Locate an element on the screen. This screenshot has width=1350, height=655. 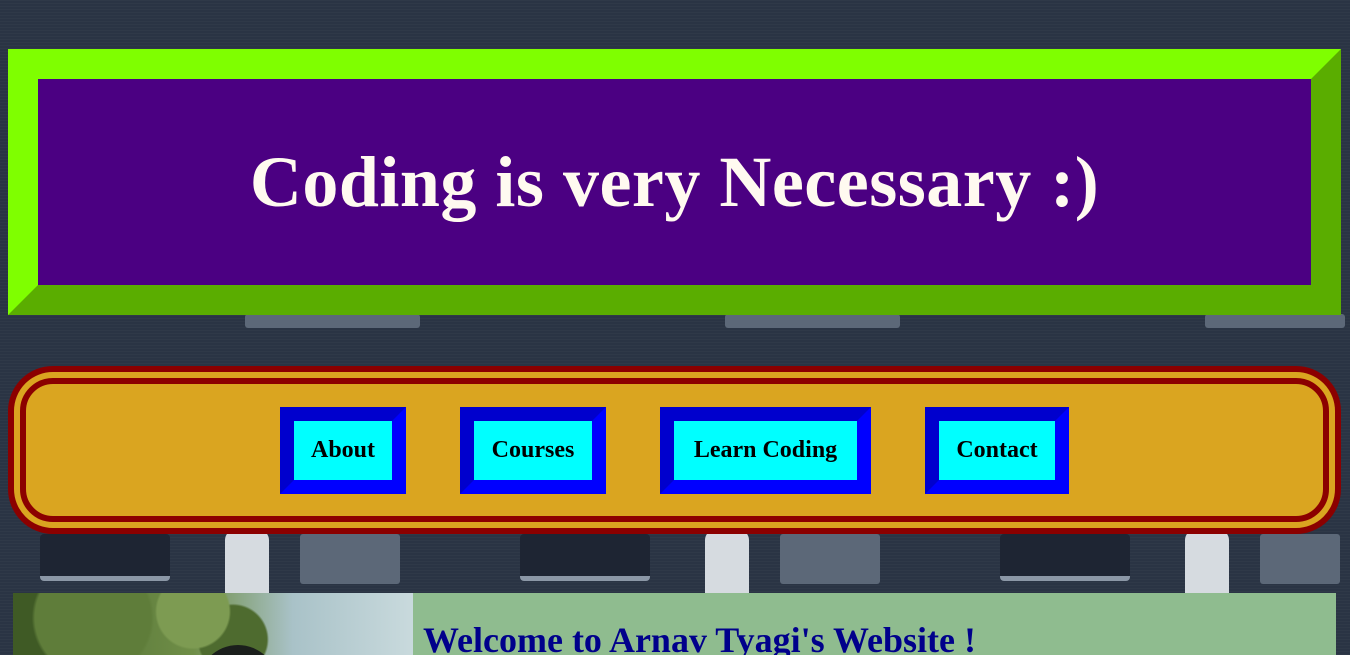
welcome-section: Welcome to Arnav Tyagi's Website ! is located at coordinates (874, 624).